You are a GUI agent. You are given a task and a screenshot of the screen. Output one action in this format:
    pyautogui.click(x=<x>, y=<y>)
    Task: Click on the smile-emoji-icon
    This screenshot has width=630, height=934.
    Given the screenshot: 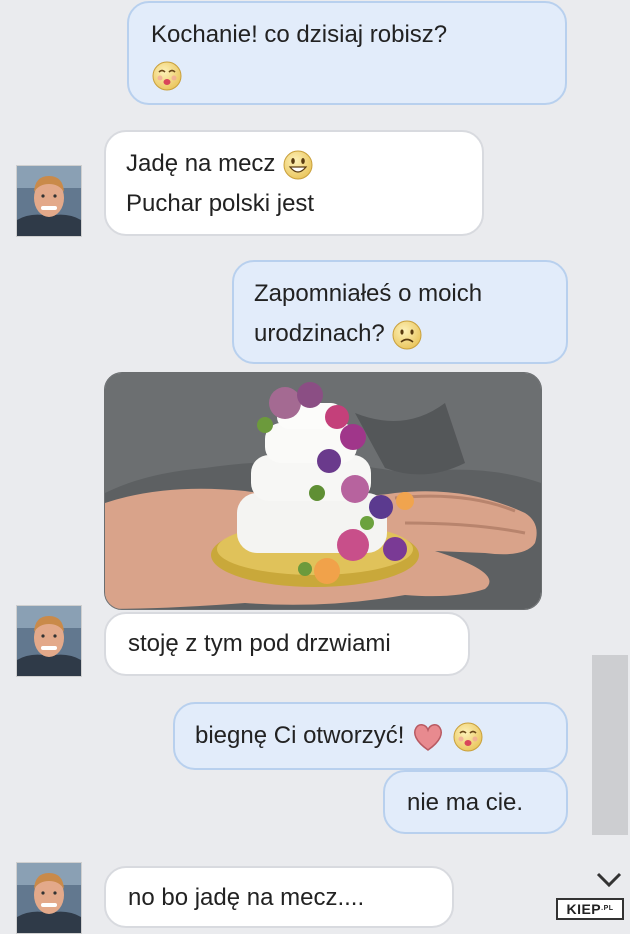 What is the action you would take?
    pyautogui.click(x=298, y=165)
    